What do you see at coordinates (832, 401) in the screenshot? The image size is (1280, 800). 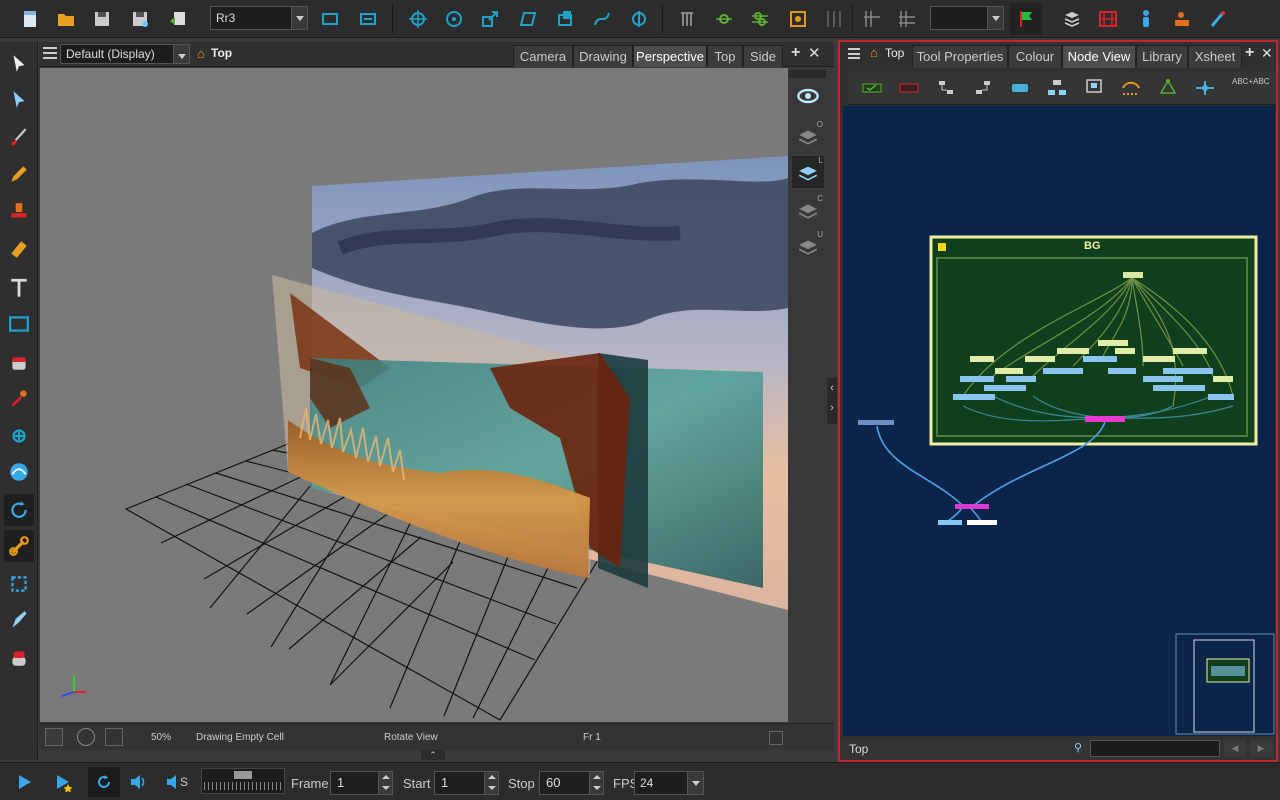 I see `panel-collapse-handle: ‹ ›` at bounding box center [832, 401].